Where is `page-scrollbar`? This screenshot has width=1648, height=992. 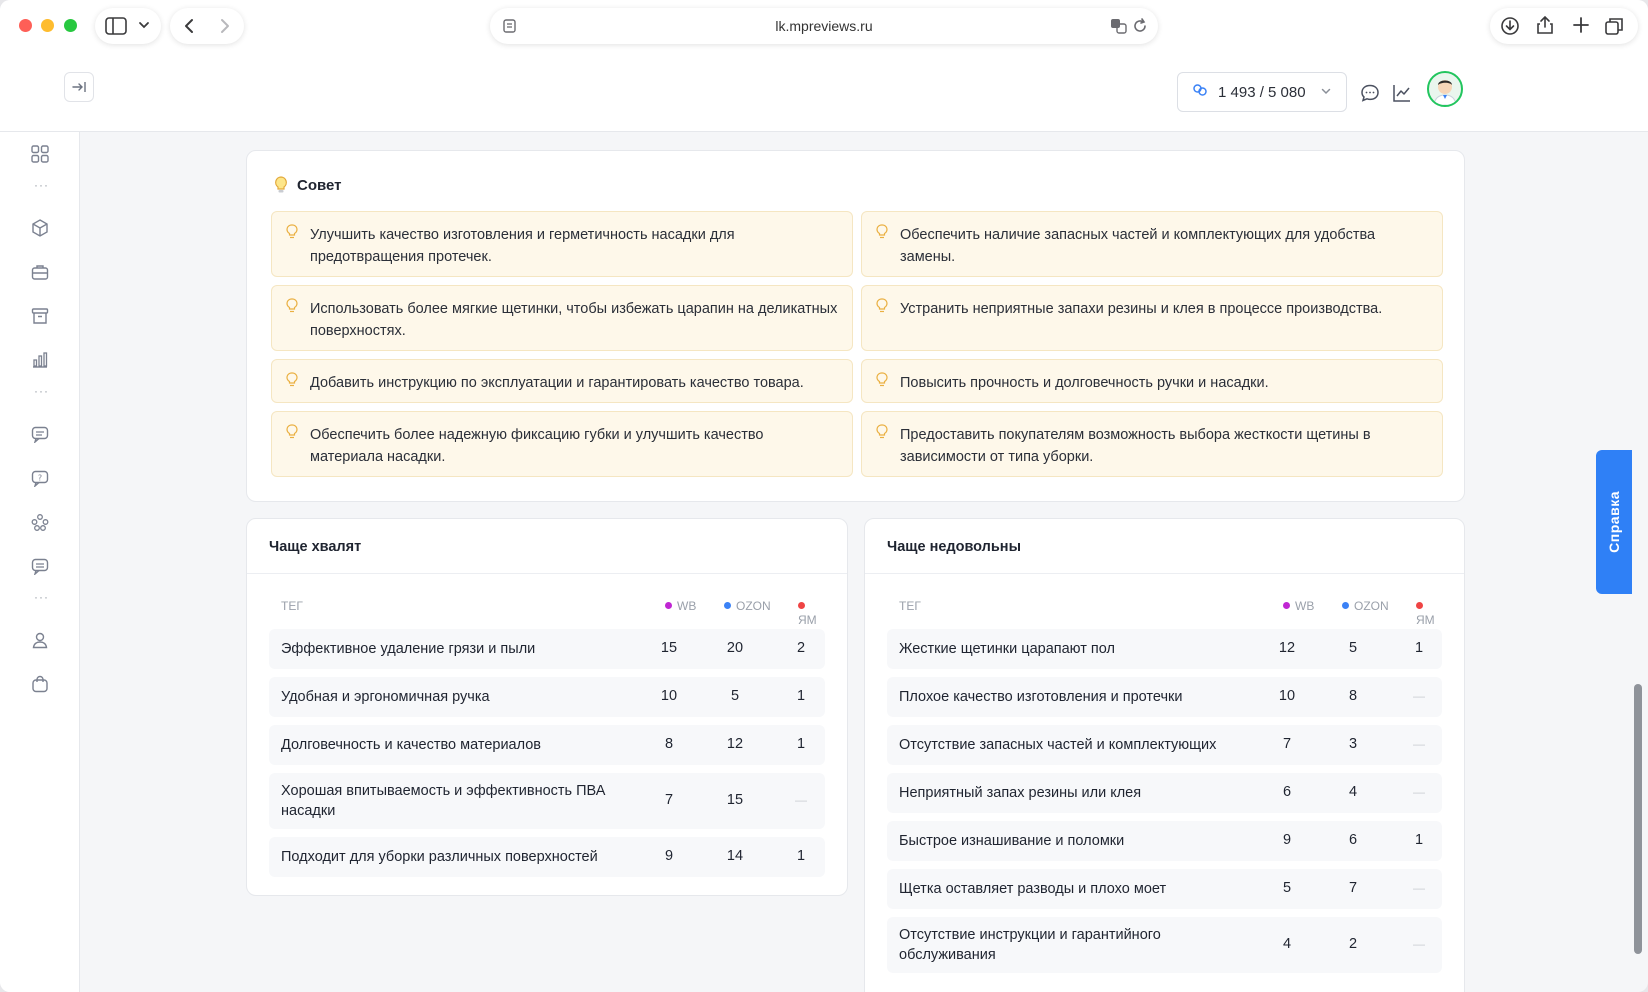
page-scrollbar is located at coordinates (1638, 819).